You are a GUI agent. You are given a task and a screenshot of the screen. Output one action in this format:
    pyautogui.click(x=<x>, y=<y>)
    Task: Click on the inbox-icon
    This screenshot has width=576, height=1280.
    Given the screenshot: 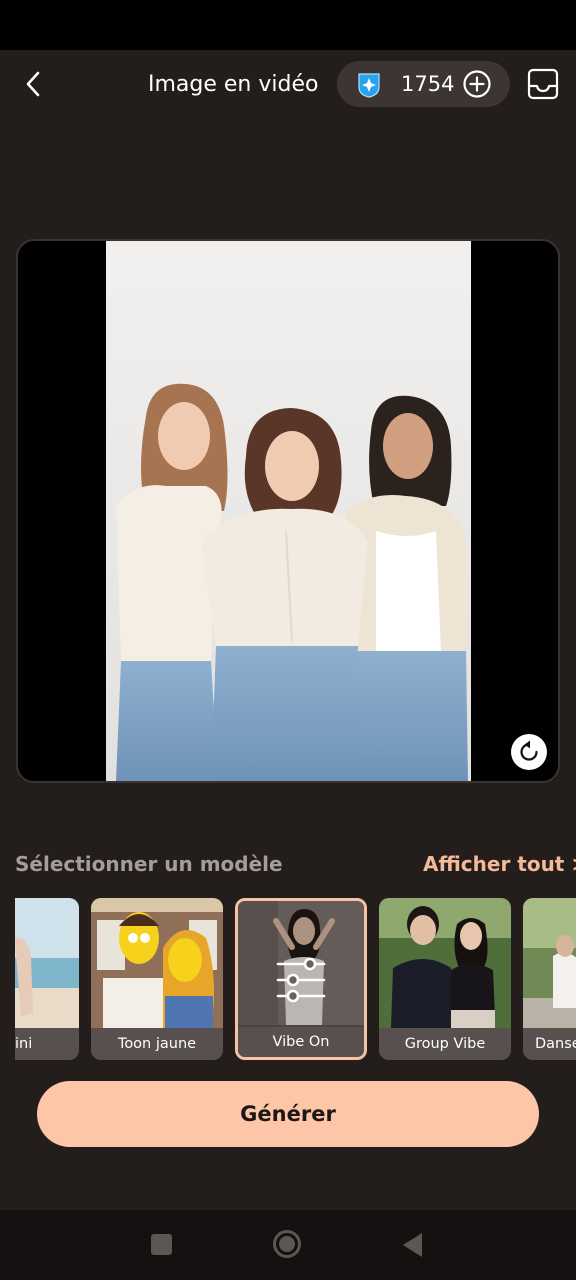 What is the action you would take?
    pyautogui.click(x=543, y=84)
    